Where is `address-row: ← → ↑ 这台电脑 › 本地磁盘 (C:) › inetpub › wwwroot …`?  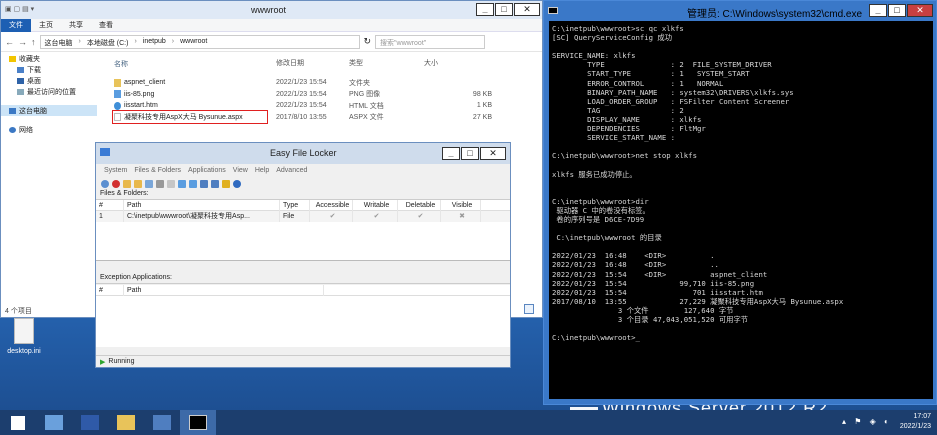 address-row: ← → ↑ 这台电脑 › 本地磁盘 (C:) › inetpub › wwwroot … is located at coordinates (271, 42).